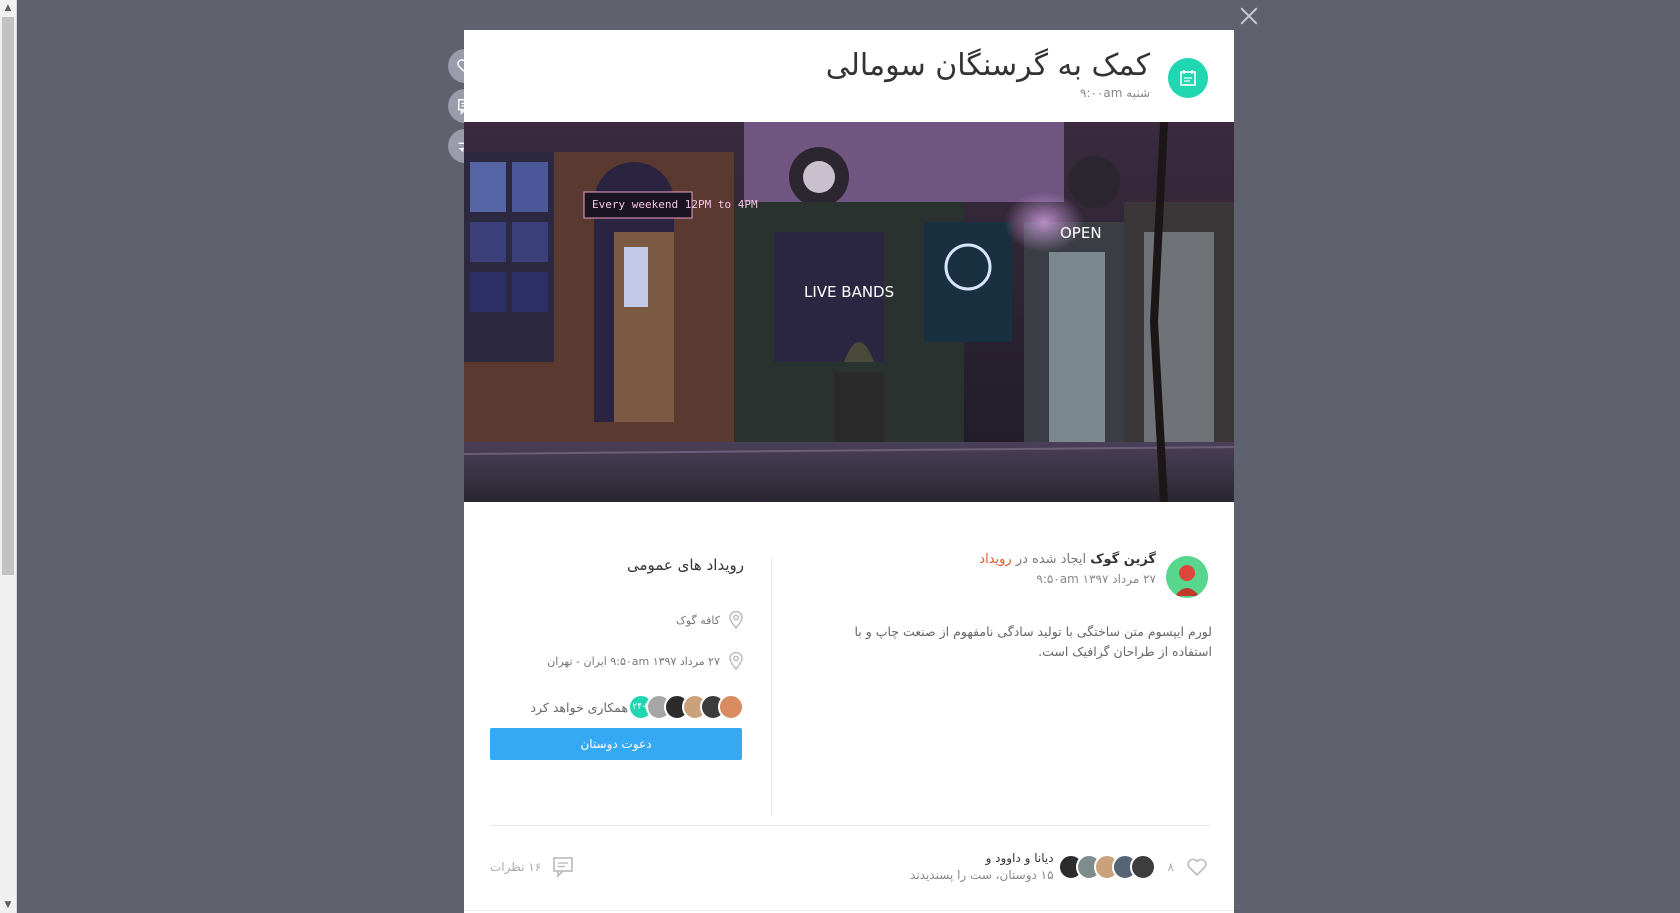 Image resolution: width=1680 pixels, height=913 pixels. What do you see at coordinates (1249, 16) in the screenshot?
I see `close-modal-icon` at bounding box center [1249, 16].